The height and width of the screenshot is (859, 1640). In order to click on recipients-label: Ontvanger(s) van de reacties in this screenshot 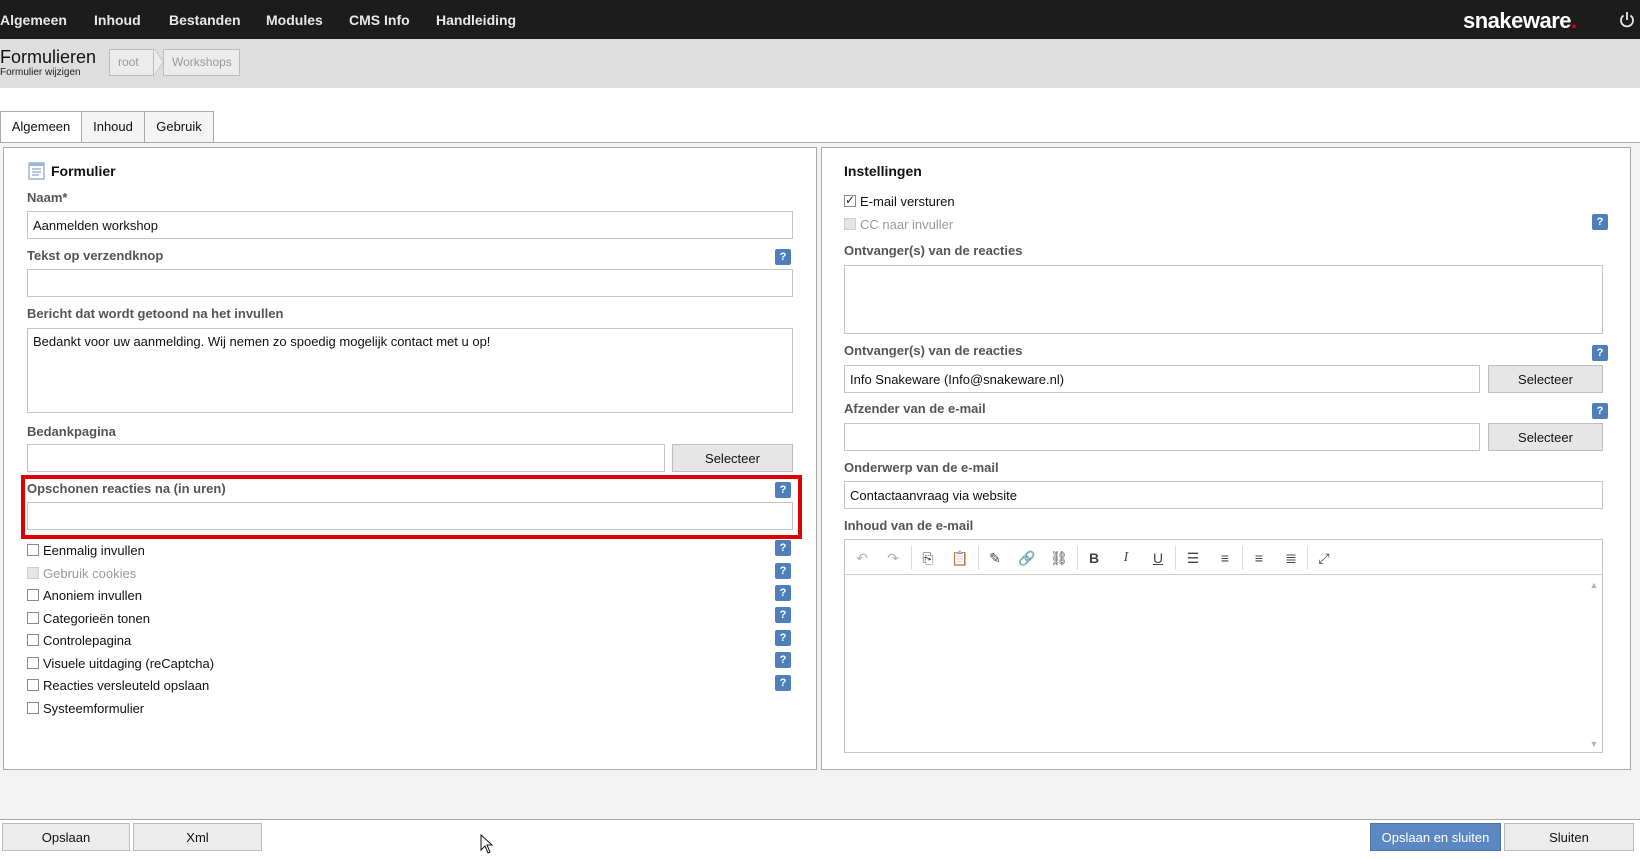, I will do `click(933, 250)`.